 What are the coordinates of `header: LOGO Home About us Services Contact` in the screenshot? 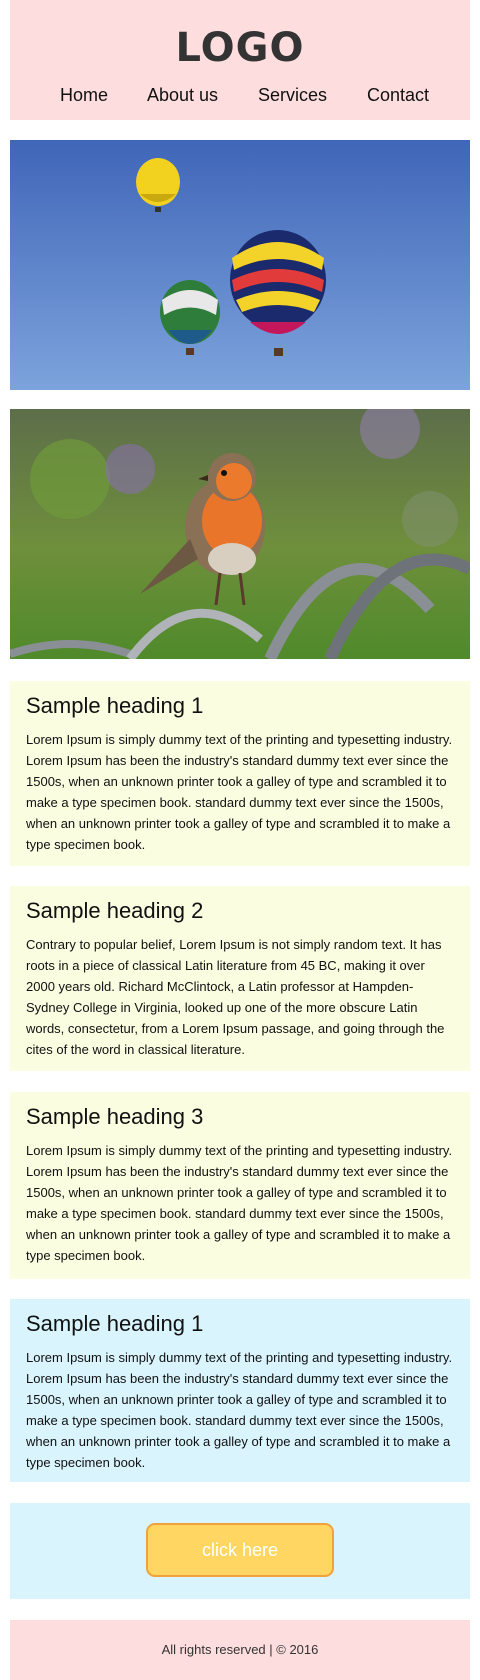 It's located at (240, 60).